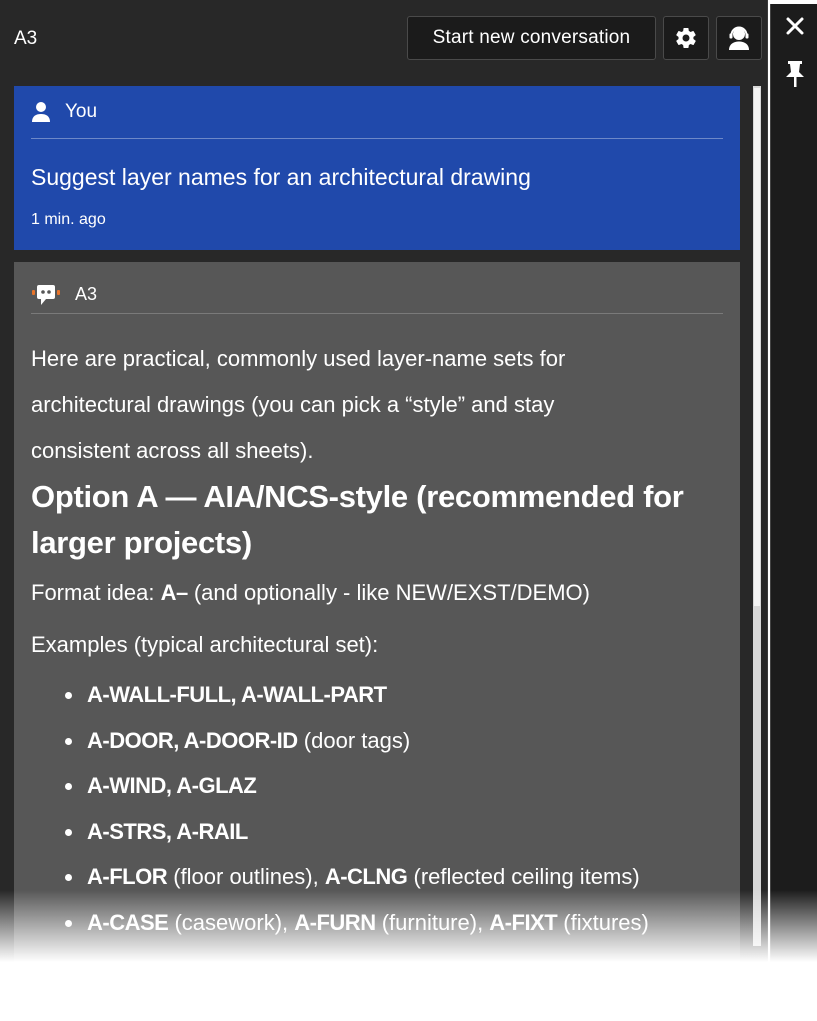 The width and height of the screenshot is (817, 1021). I want to click on window-side-bar, so click(793, 512).